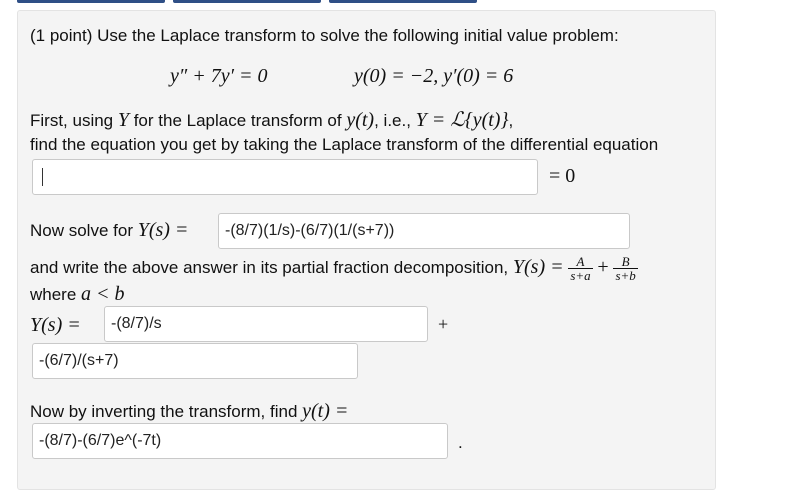 The width and height of the screenshot is (790, 502). What do you see at coordinates (219, 76) in the screenshot?
I see `ode-equation: y″ + 7y′ = 0` at bounding box center [219, 76].